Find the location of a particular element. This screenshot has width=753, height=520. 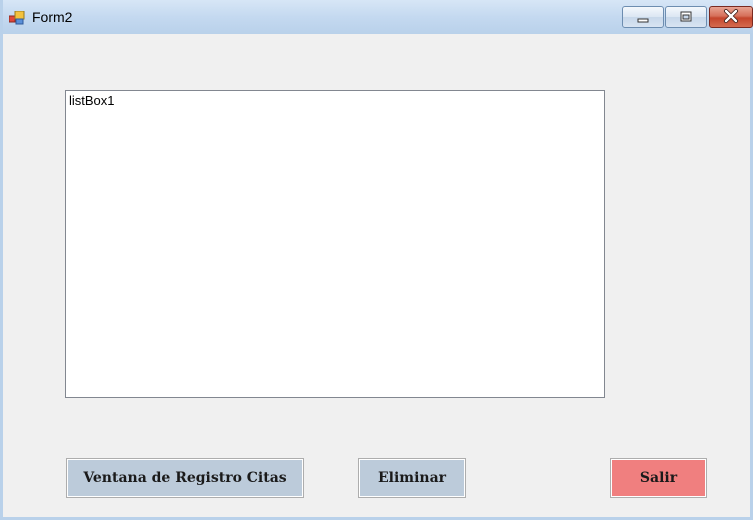

salir-button: Salir is located at coordinates (658, 478).